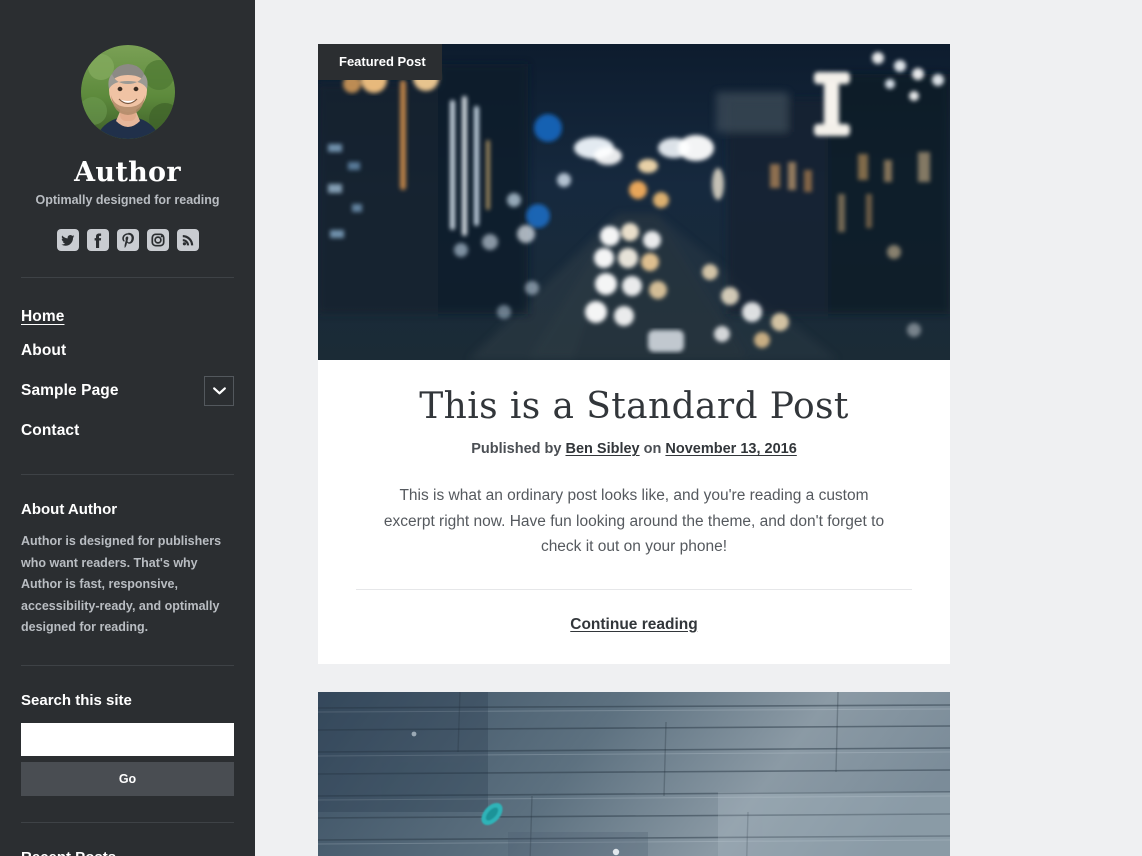 The image size is (1142, 856). I want to click on avatar, so click(127, 92).